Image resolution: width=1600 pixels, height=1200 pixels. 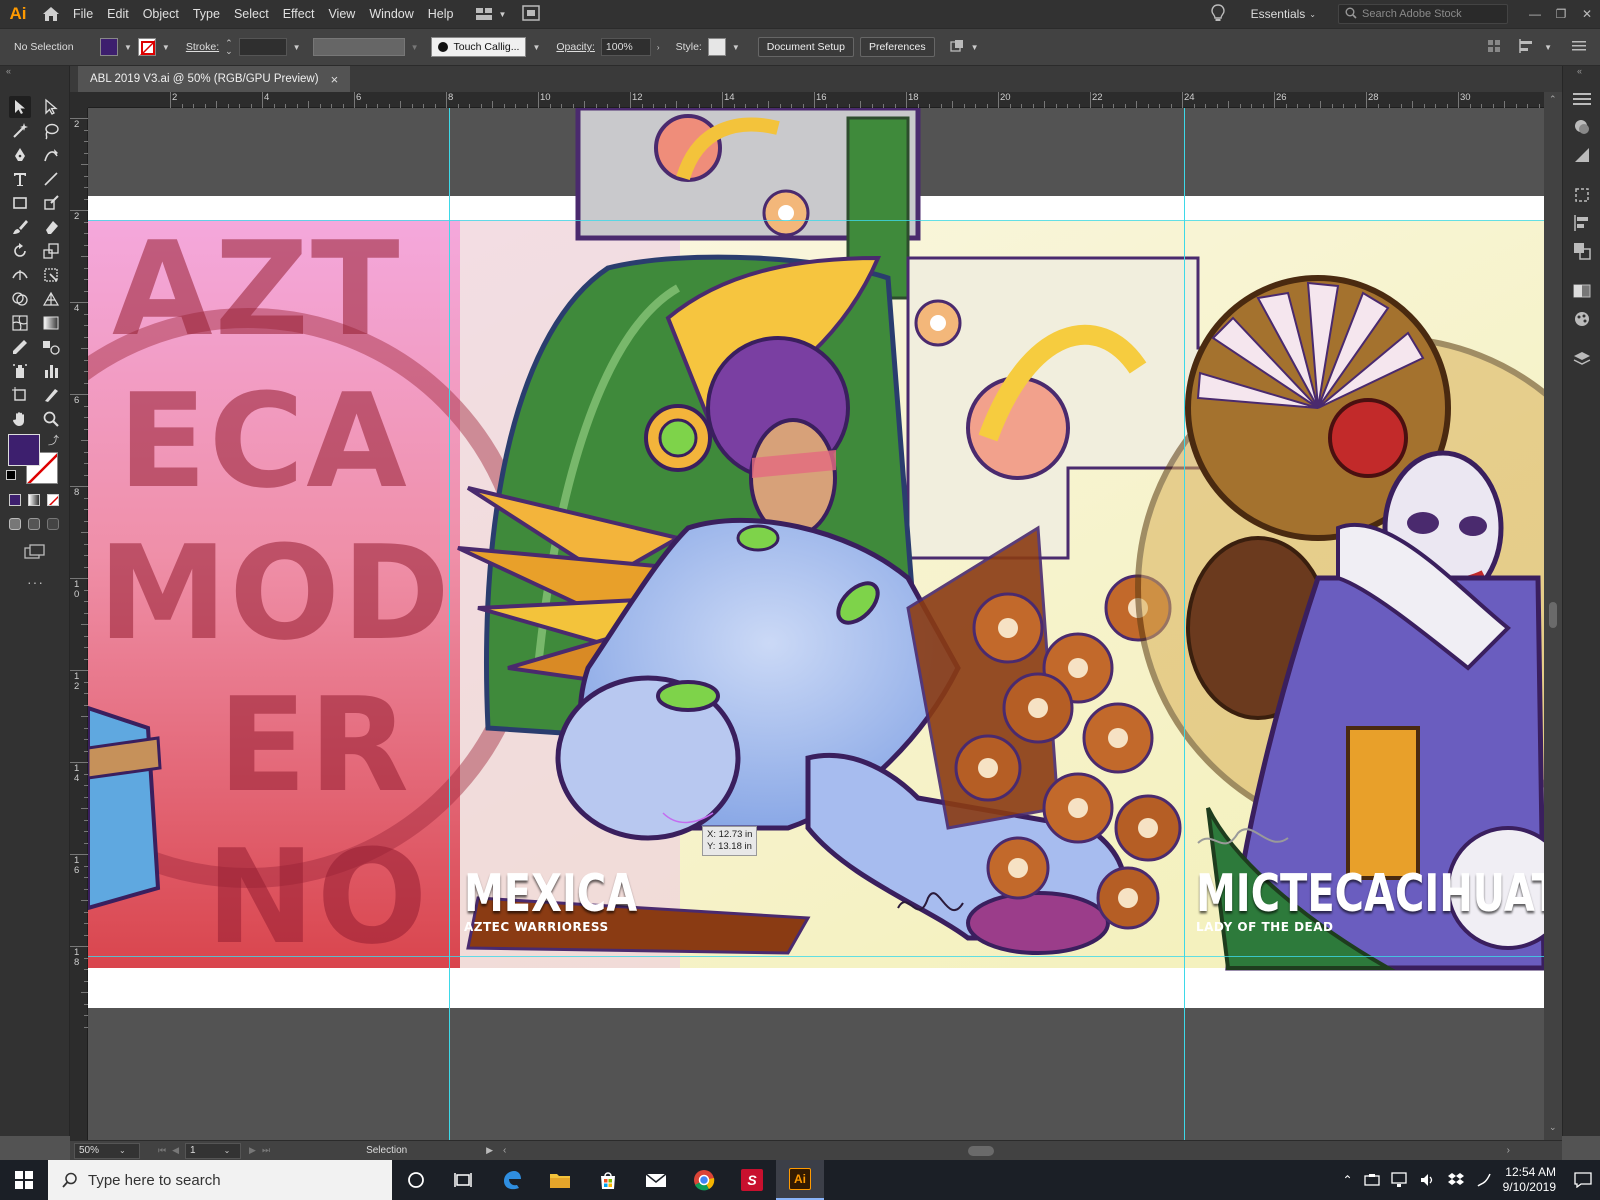 I want to click on hand-tool-icon, so click(x=20, y=419).